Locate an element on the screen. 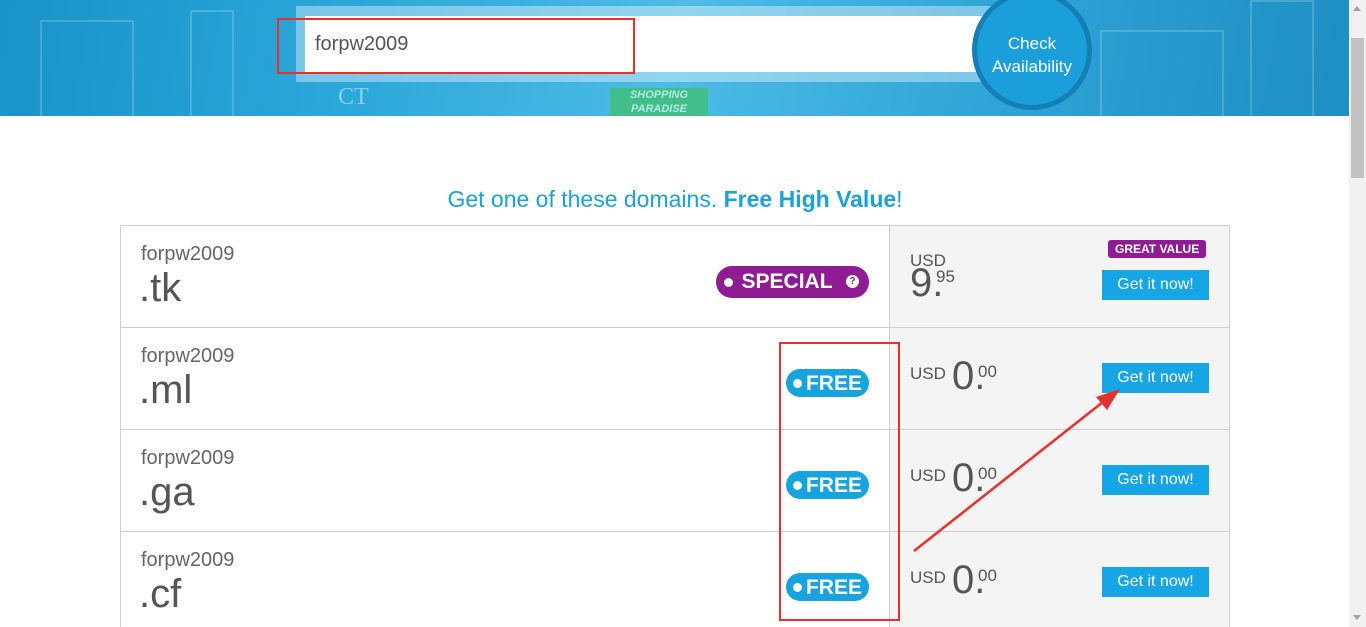 The width and height of the screenshot is (1366, 627). domain-info-cell: forpw2009 .ga FREE is located at coordinates (505, 480).